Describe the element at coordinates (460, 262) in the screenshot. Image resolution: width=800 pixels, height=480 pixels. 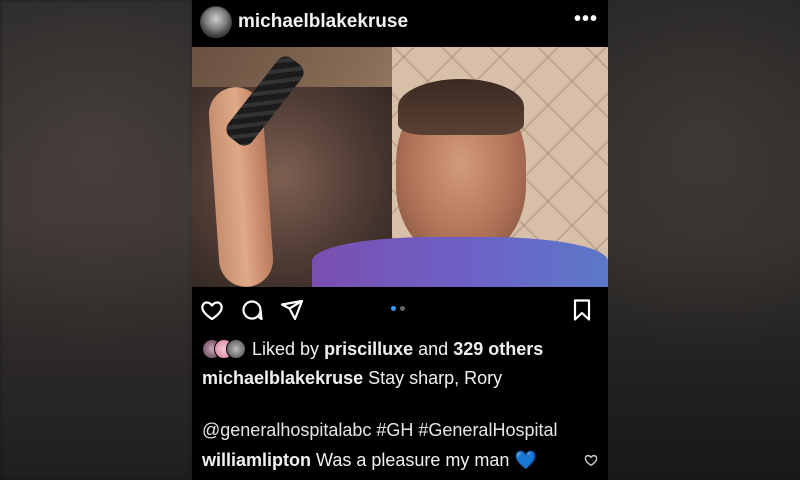
I see `photo-man-shirt` at that location.